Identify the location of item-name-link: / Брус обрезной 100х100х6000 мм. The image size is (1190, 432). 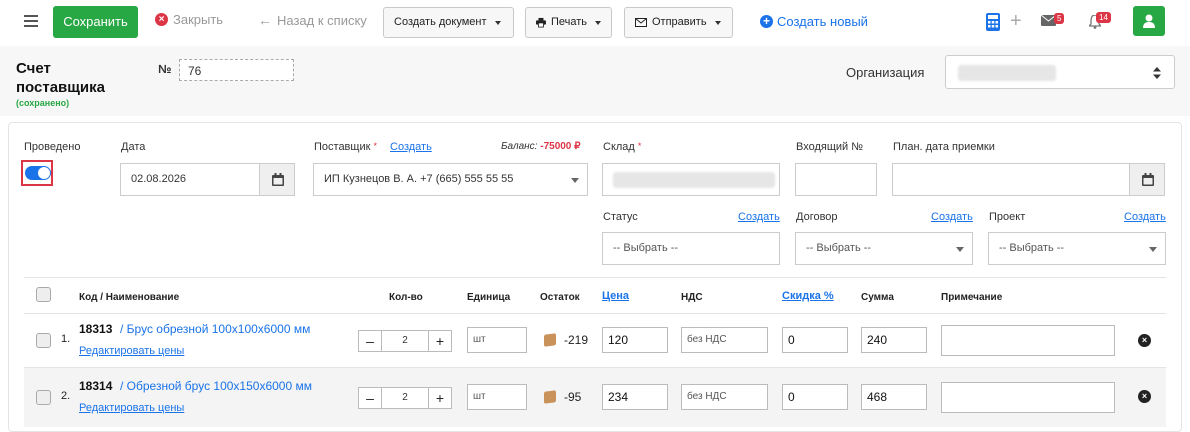
(215, 329).